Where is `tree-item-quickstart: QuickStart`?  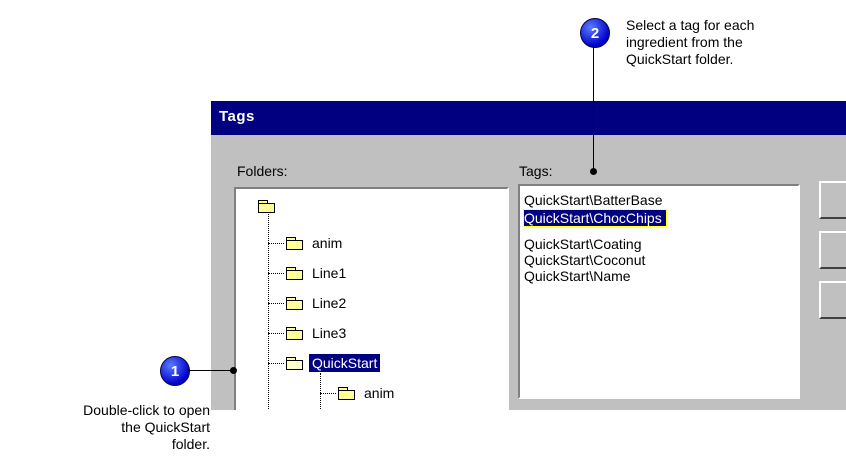
tree-item-quickstart: QuickStart is located at coordinates (333, 363).